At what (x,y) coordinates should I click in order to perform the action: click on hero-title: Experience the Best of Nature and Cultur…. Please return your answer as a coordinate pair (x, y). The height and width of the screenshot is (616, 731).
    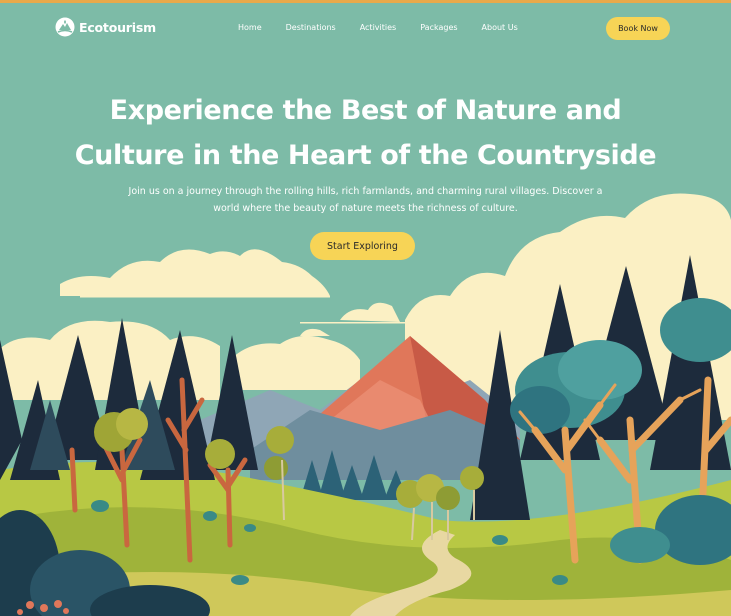
    Looking at the image, I should click on (365, 133).